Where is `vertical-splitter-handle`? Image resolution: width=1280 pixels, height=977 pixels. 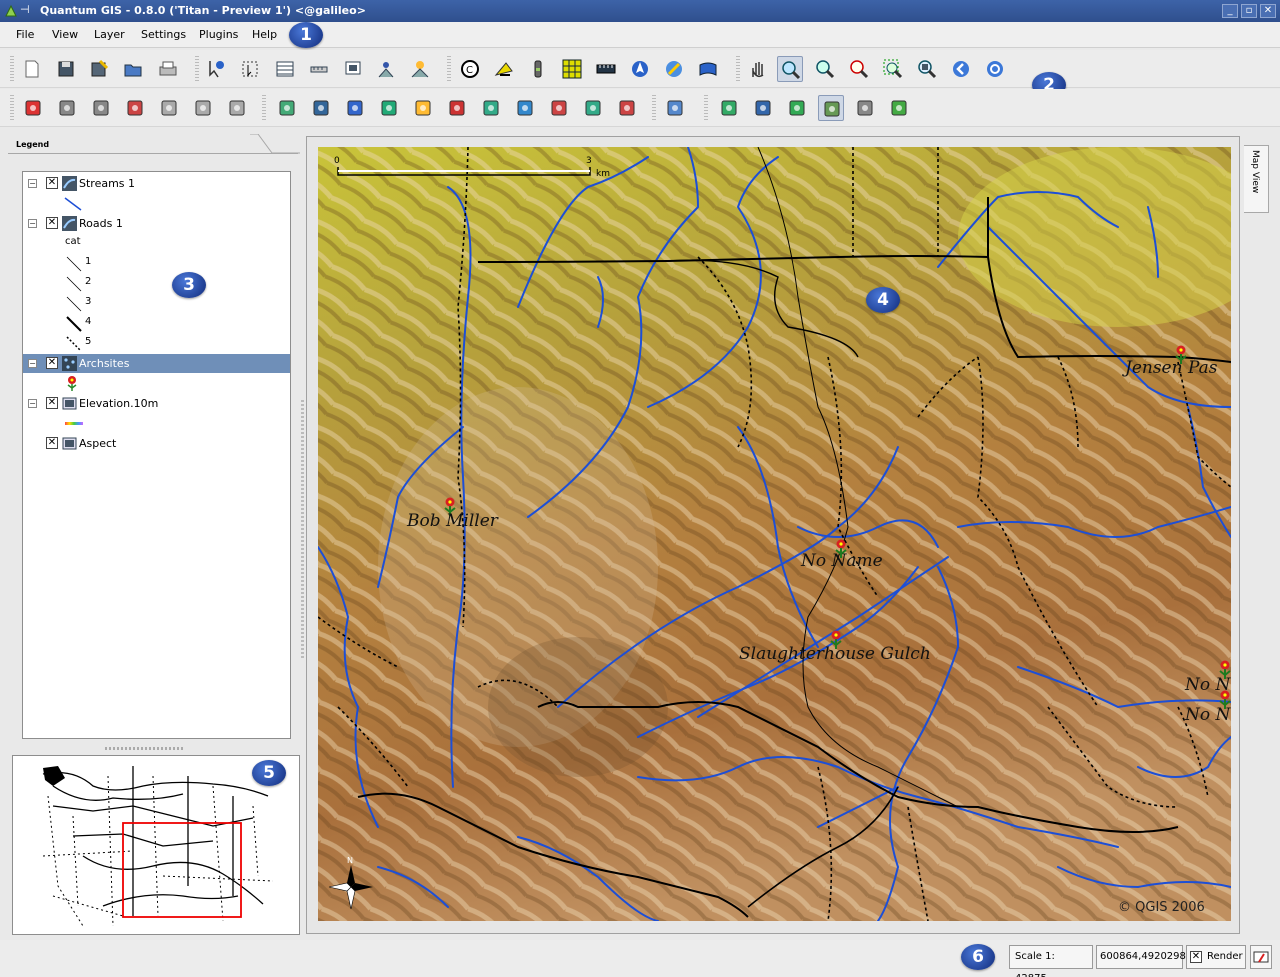
vertical-splitter-handle is located at coordinates (302, 530).